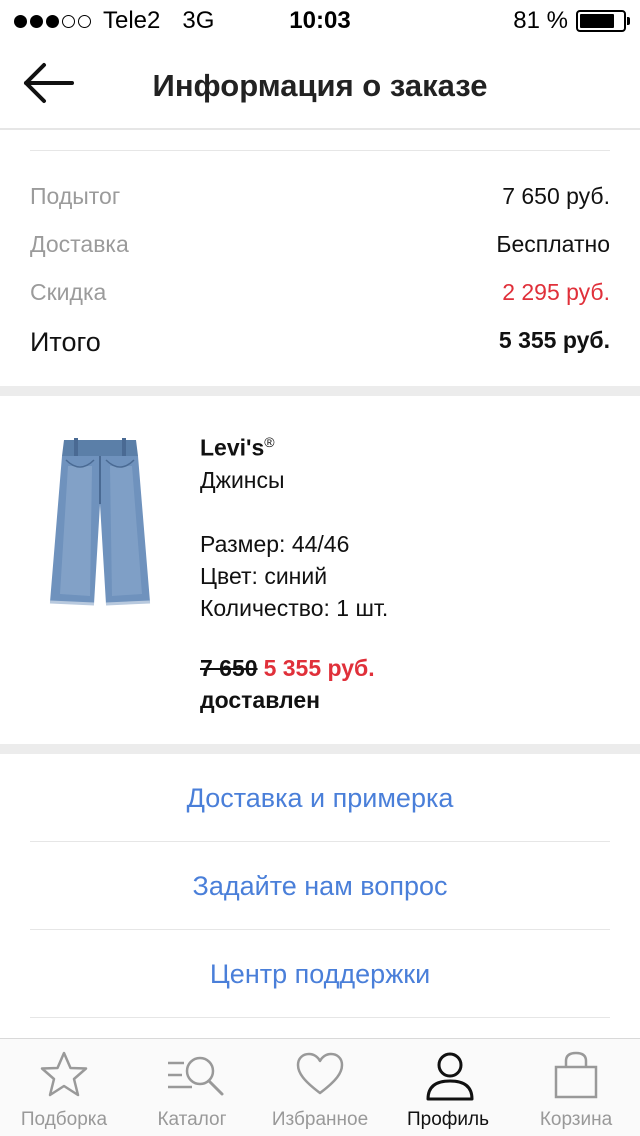  What do you see at coordinates (264, 575) in the screenshot?
I see `product-color: Цвет: синий` at bounding box center [264, 575].